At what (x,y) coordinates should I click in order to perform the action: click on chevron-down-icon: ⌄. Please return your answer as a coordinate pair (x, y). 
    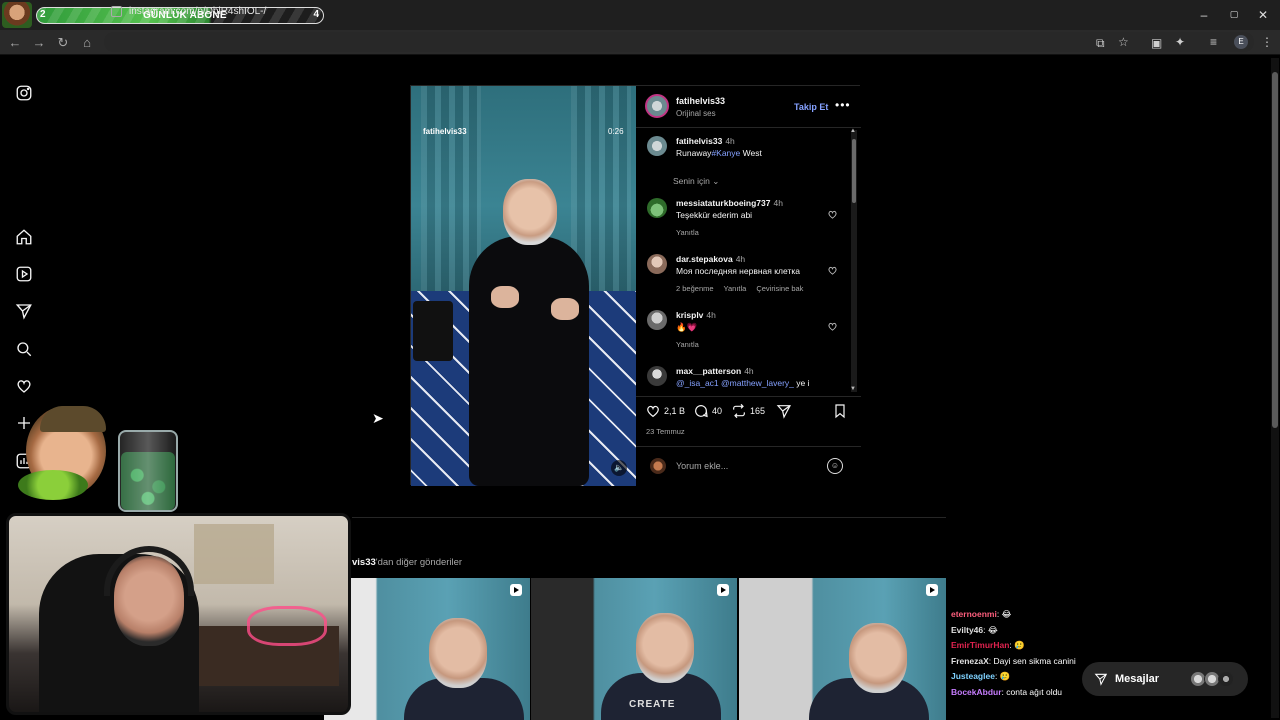
    Looking at the image, I should click on (716, 181).